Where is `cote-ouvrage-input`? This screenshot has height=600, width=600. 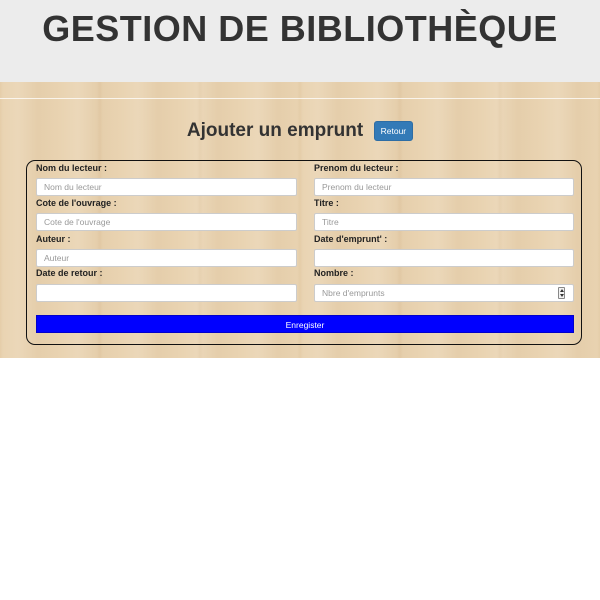 cote-ouvrage-input is located at coordinates (166, 222).